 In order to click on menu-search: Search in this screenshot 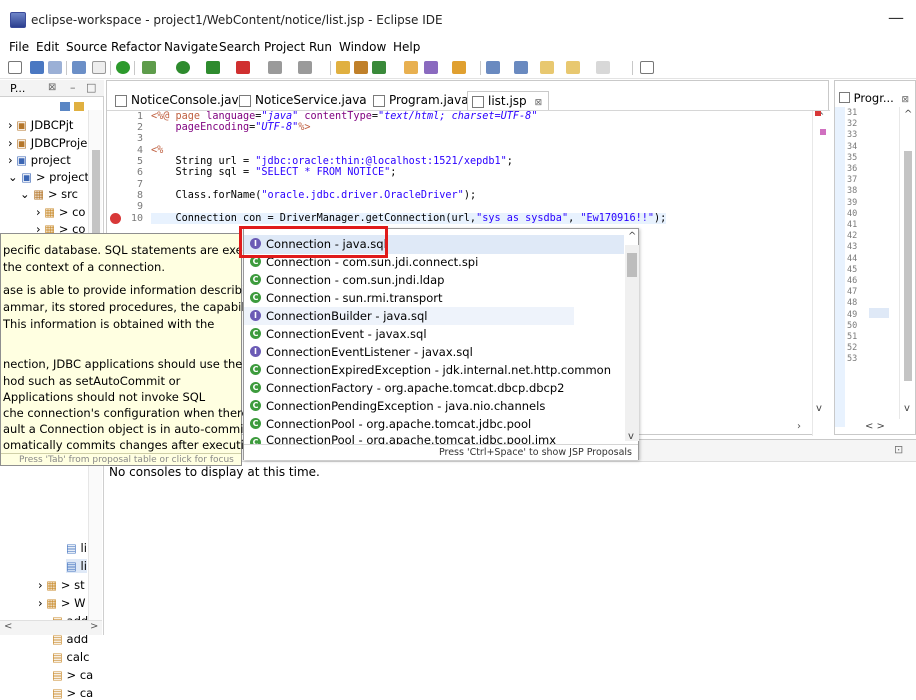, I will do `click(239, 47)`.